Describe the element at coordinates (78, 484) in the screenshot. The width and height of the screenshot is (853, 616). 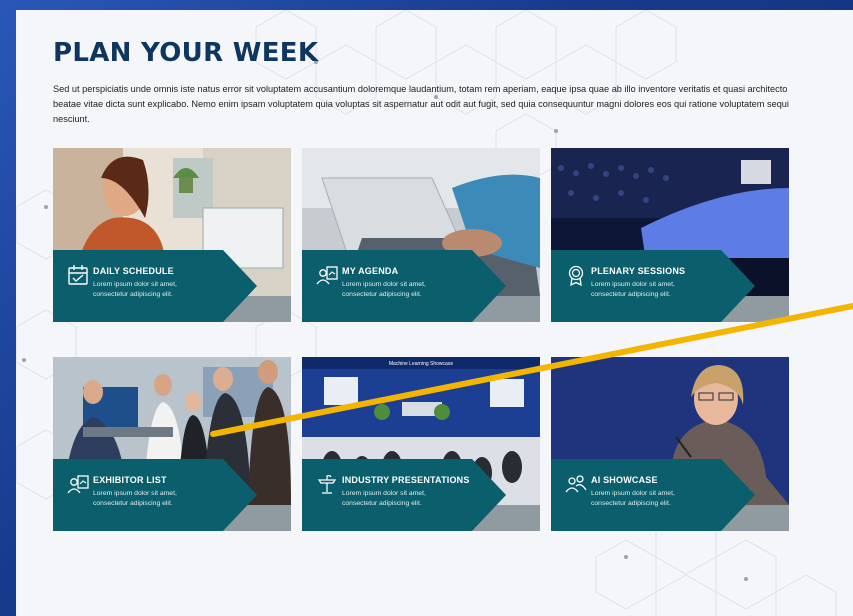
I see `exhibitor-person-icon` at that location.